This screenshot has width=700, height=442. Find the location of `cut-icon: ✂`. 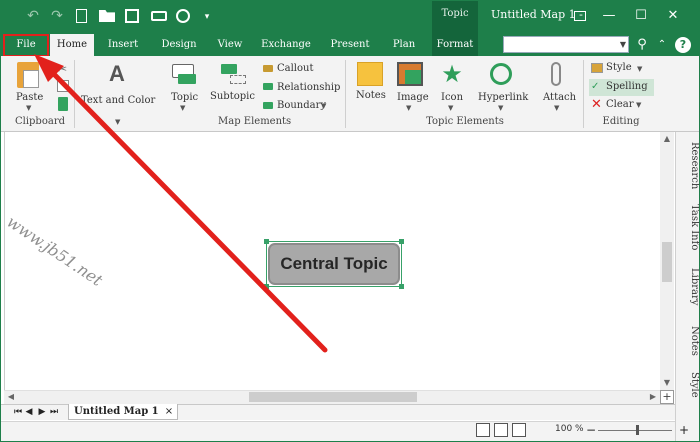

cut-icon: ✂ is located at coordinates (63, 69).